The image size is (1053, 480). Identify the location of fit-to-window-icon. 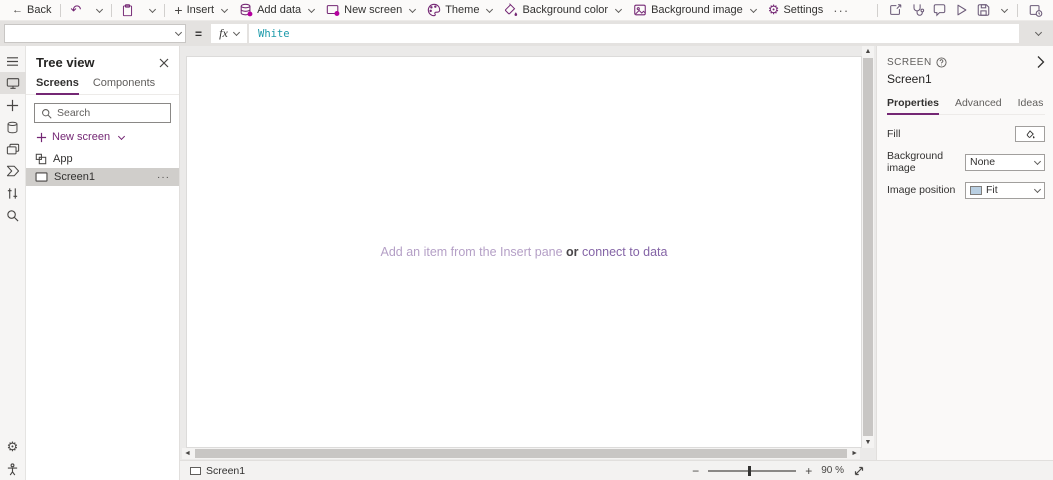
(859, 471).